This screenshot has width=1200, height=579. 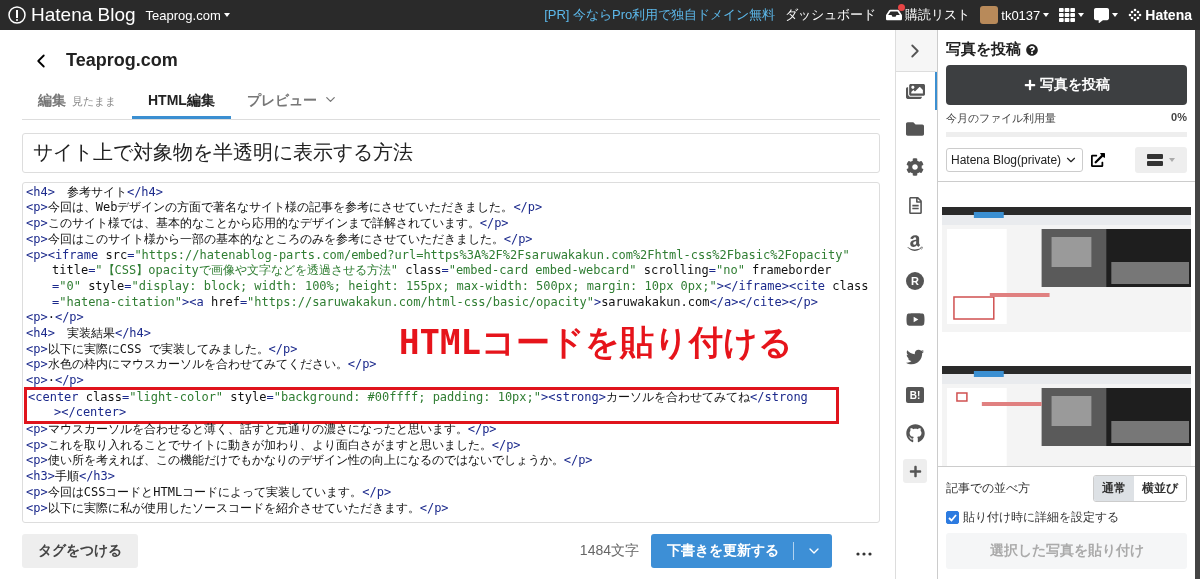 What do you see at coordinates (1072, 15) in the screenshot?
I see `apps-menu` at bounding box center [1072, 15].